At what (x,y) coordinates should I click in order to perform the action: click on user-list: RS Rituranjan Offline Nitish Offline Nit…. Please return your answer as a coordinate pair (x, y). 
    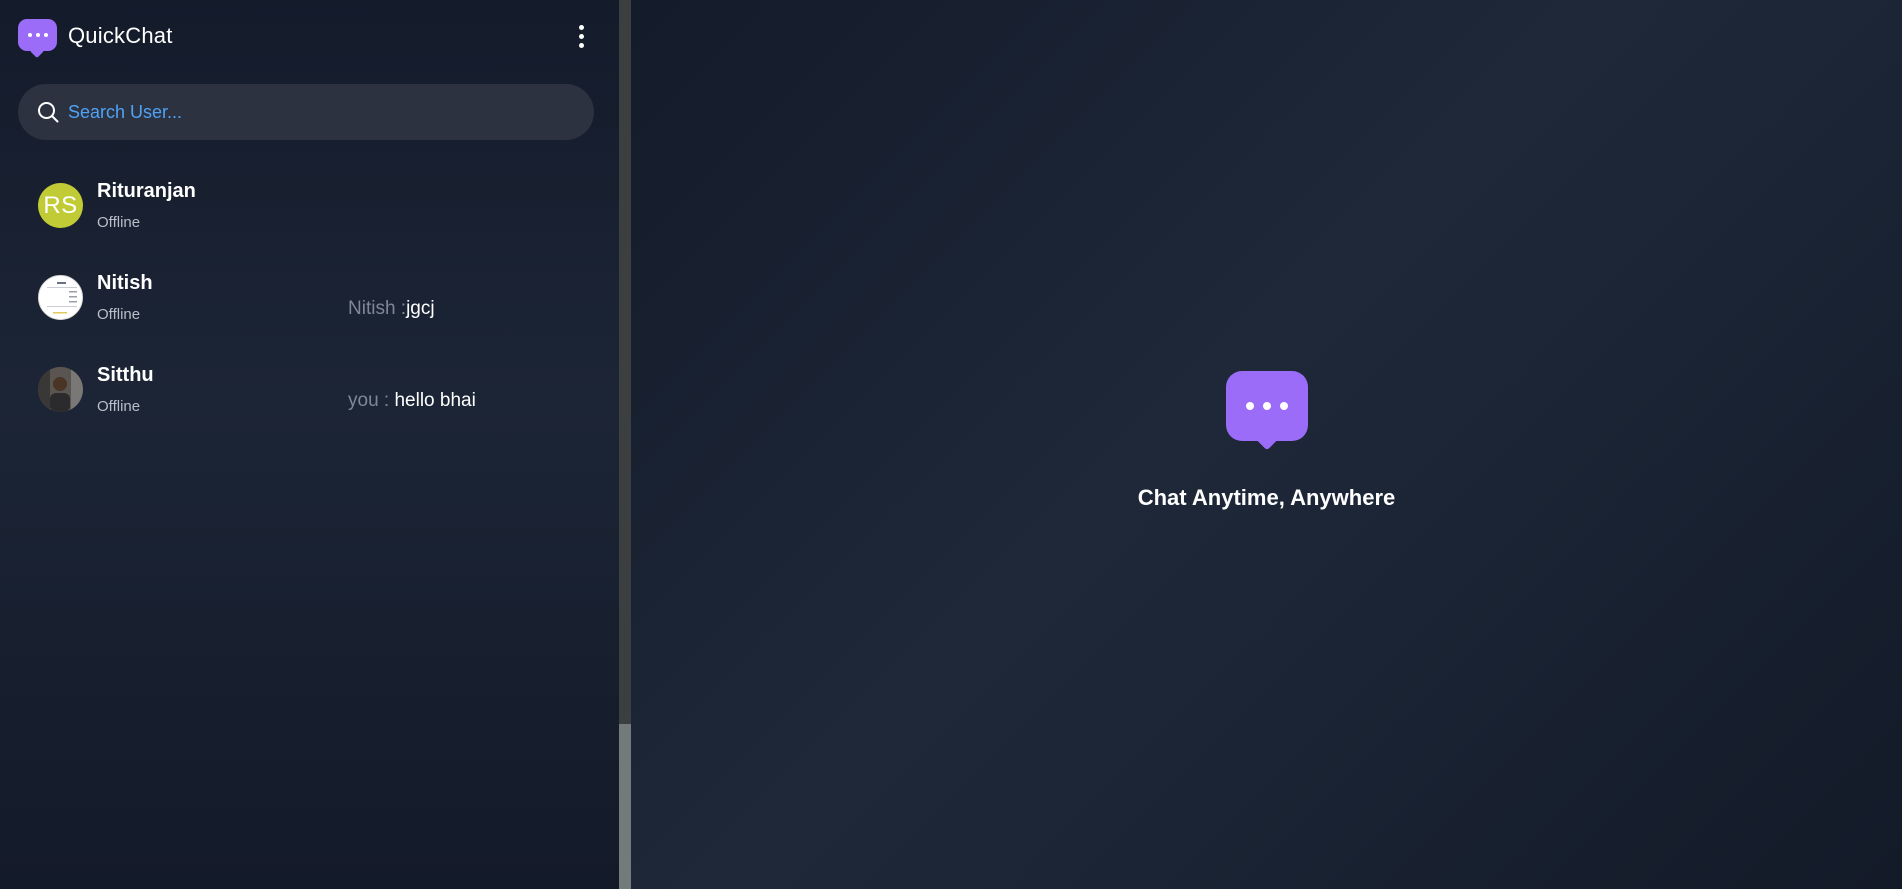
    Looking at the image, I should click on (309, 306).